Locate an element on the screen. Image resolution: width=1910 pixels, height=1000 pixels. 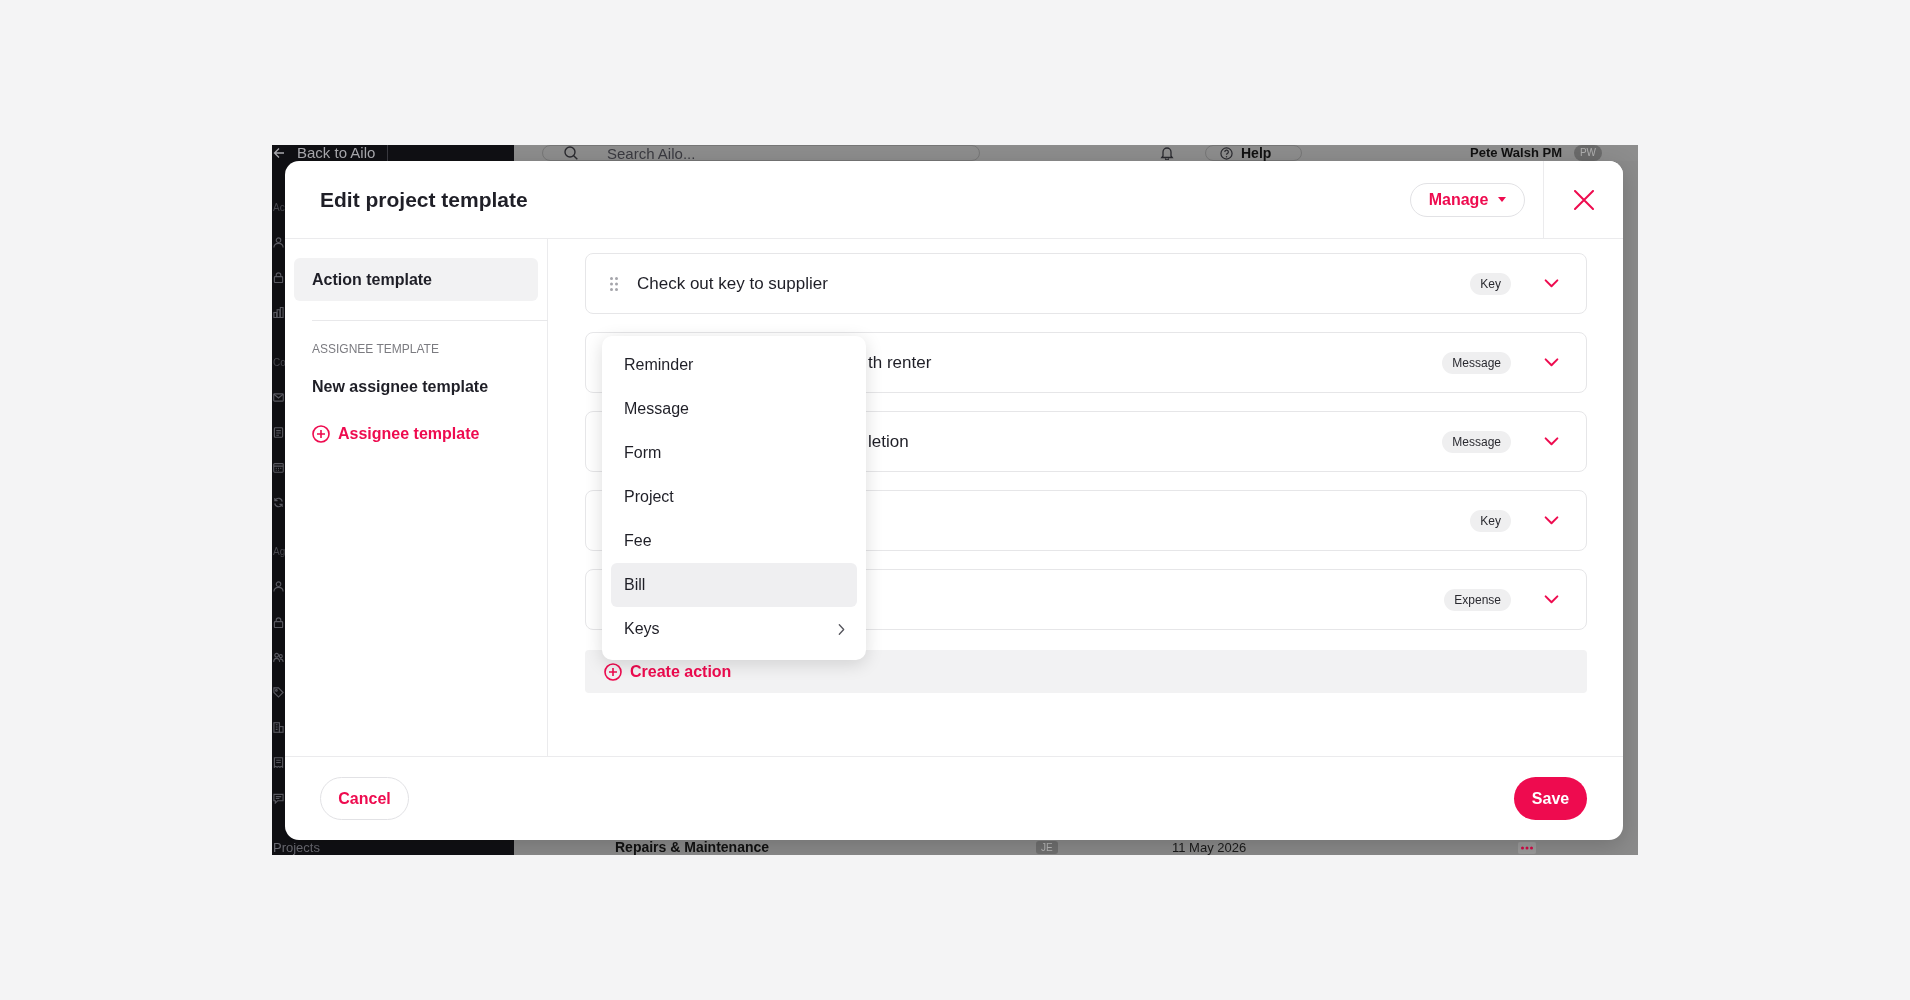
action-title: Check out key to supplier is located at coordinates (732, 283).